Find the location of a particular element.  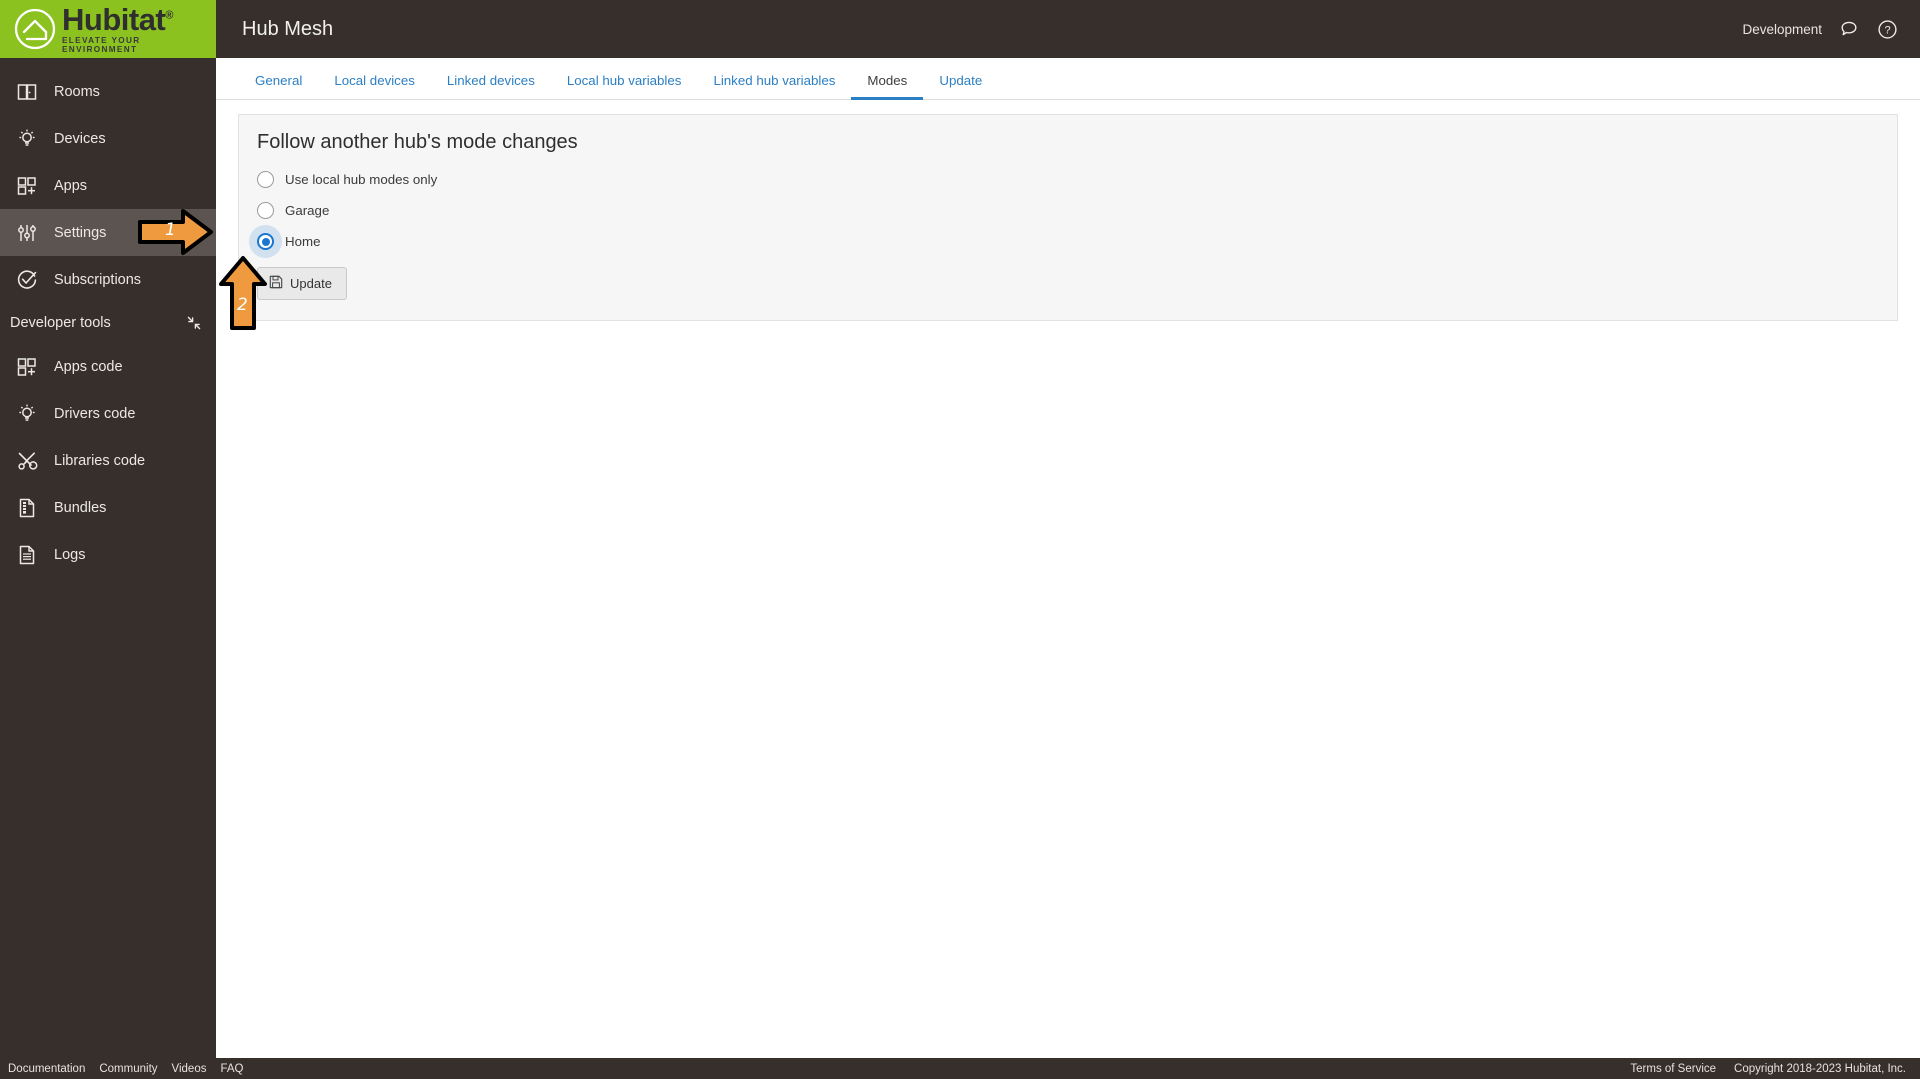

sidebar-item-label: Devices is located at coordinates (80, 138).